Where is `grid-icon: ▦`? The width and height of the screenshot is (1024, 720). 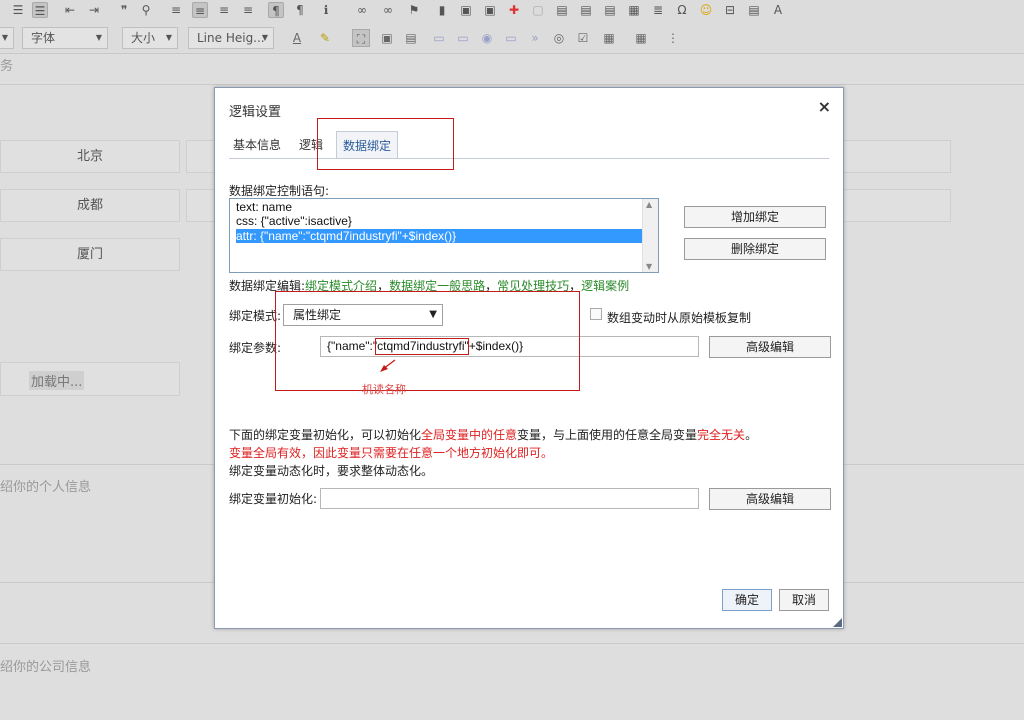 grid-icon: ▦ is located at coordinates (609, 38).